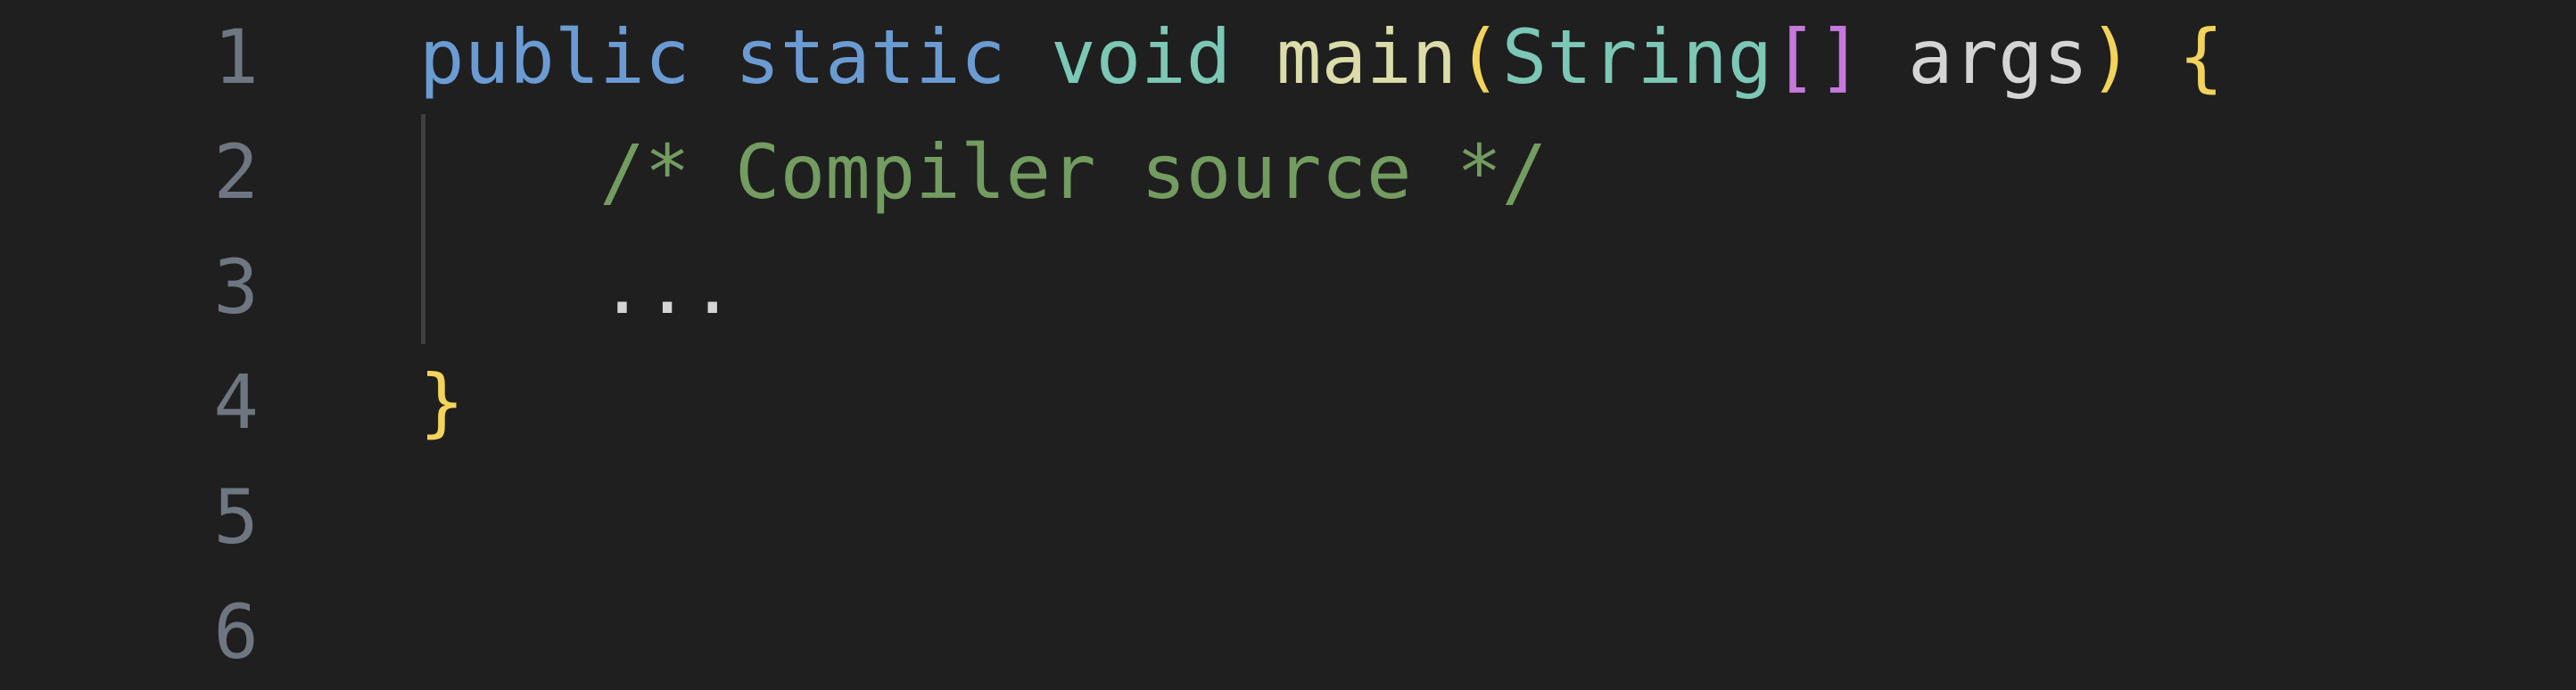 The height and width of the screenshot is (690, 2576). I want to click on code-token-type: void, so click(1141, 57).